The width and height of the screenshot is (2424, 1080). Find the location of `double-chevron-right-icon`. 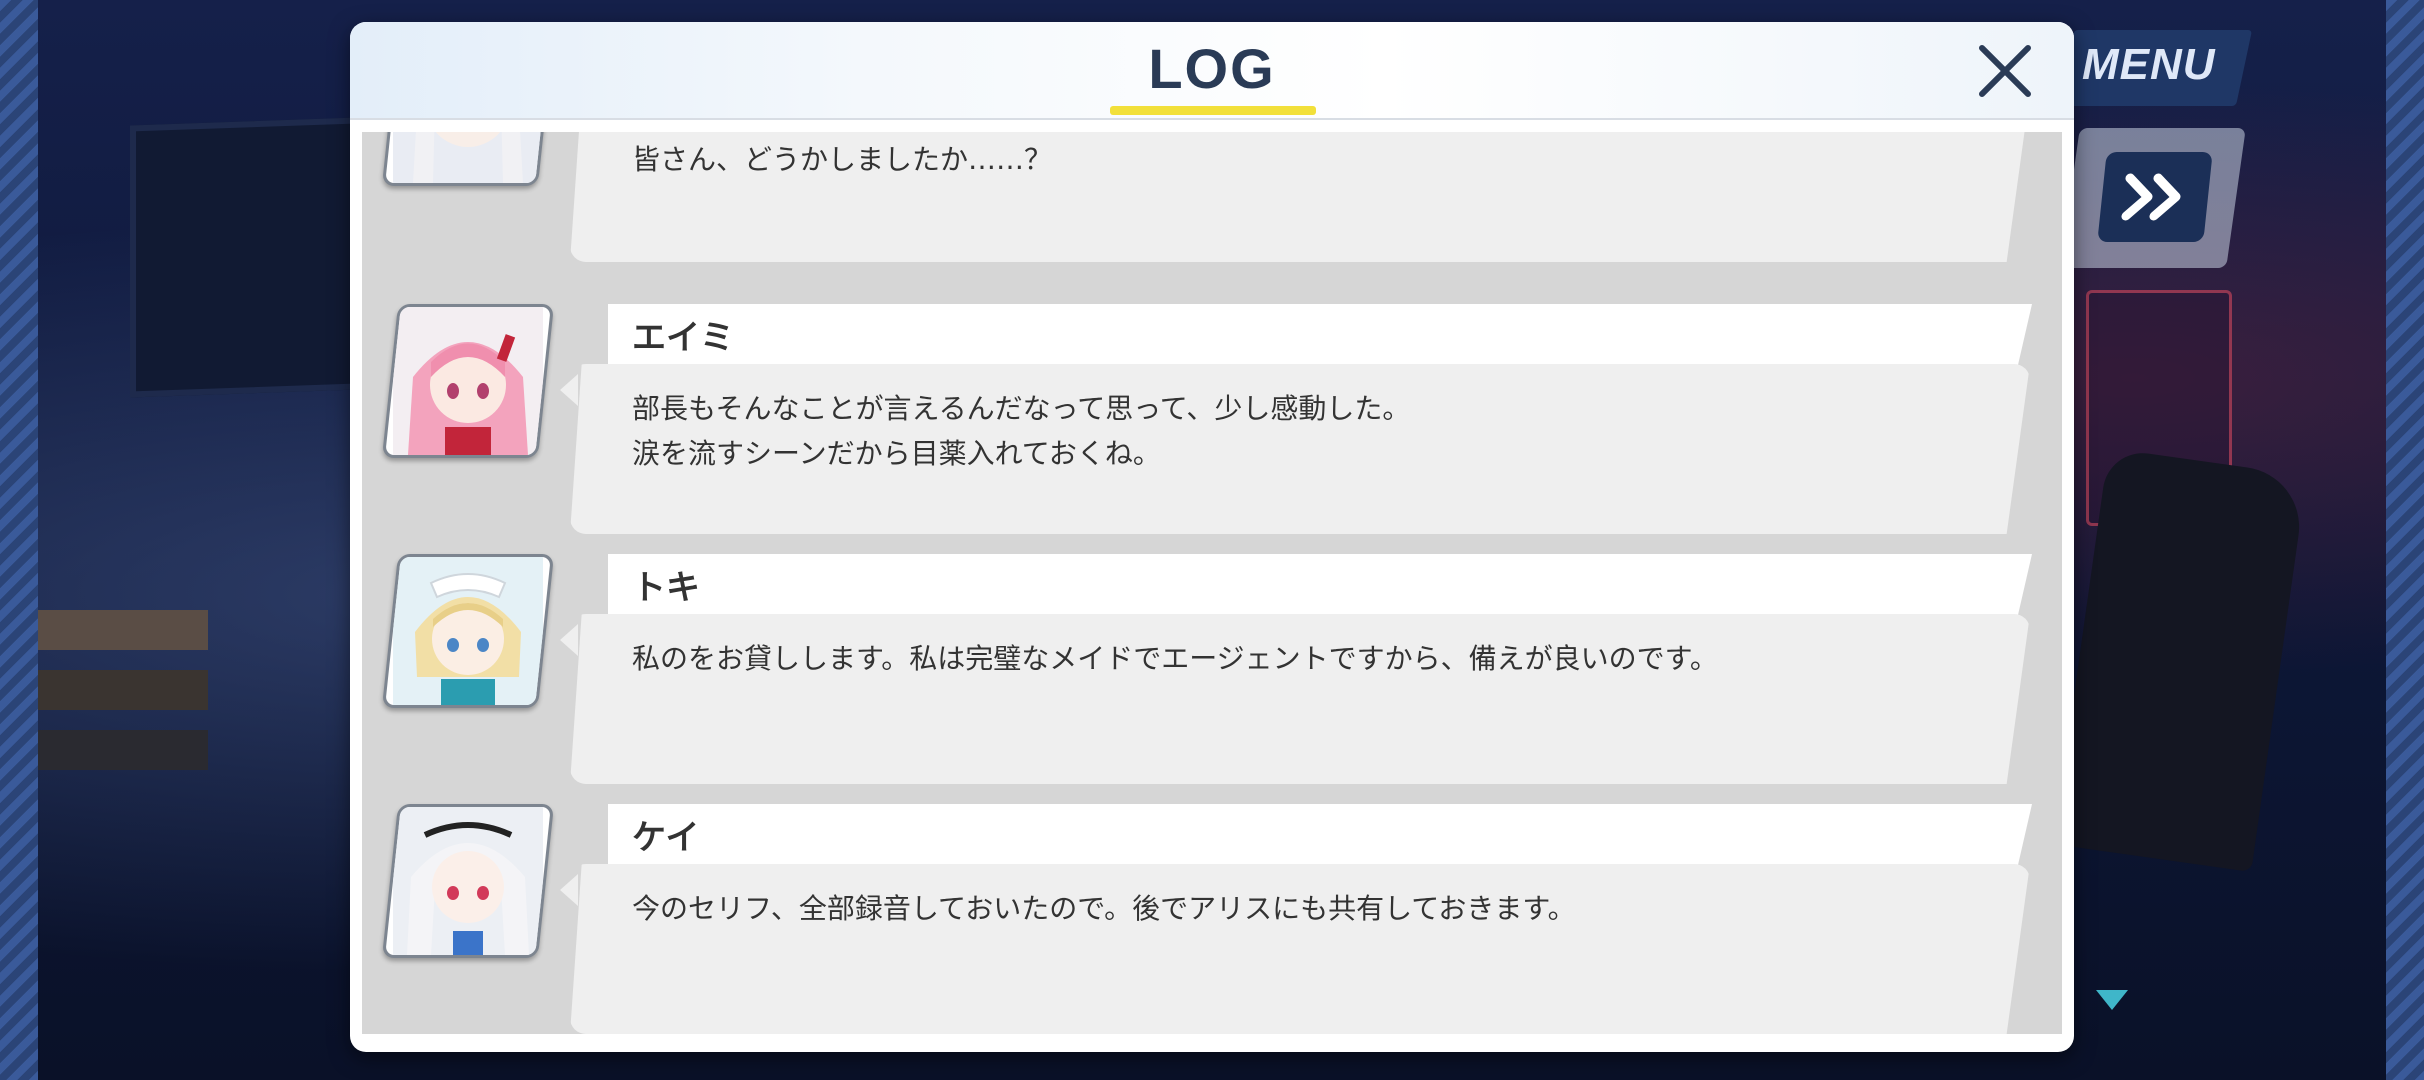

double-chevron-right-icon is located at coordinates (2151, 197).